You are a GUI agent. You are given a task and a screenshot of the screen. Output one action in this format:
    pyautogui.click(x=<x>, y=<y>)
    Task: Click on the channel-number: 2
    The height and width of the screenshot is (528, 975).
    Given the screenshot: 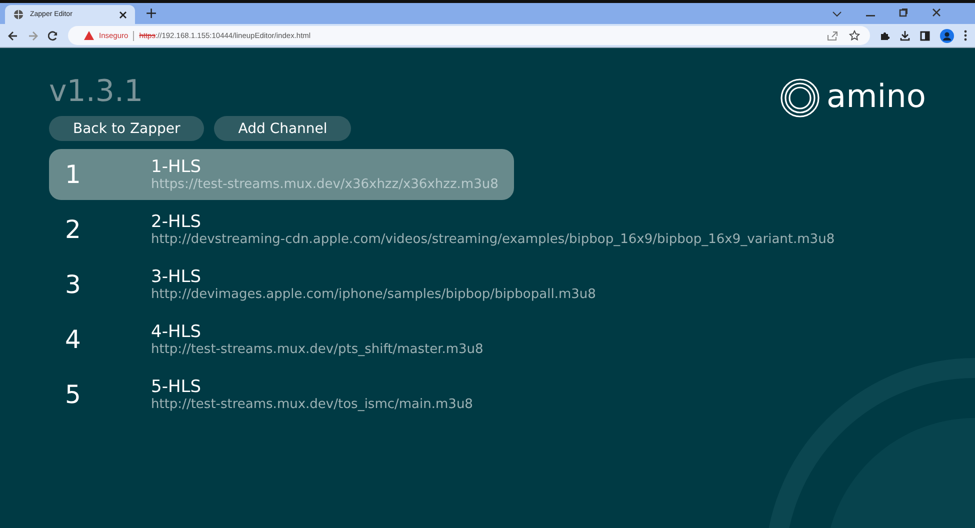 What is the action you would take?
    pyautogui.click(x=73, y=229)
    